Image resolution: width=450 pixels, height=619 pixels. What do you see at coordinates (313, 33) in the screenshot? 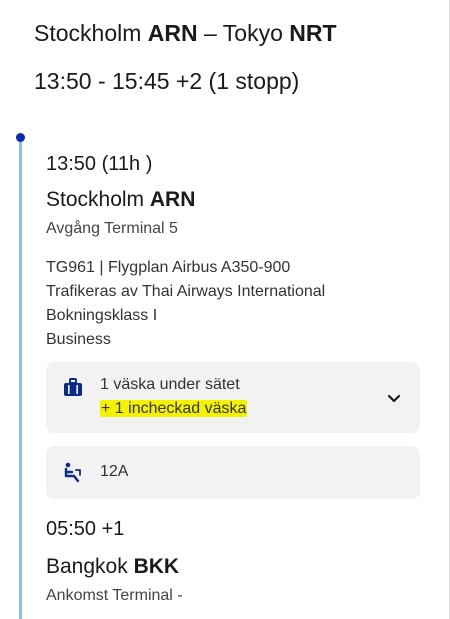
I see `route-dest-code: NRT` at bounding box center [313, 33].